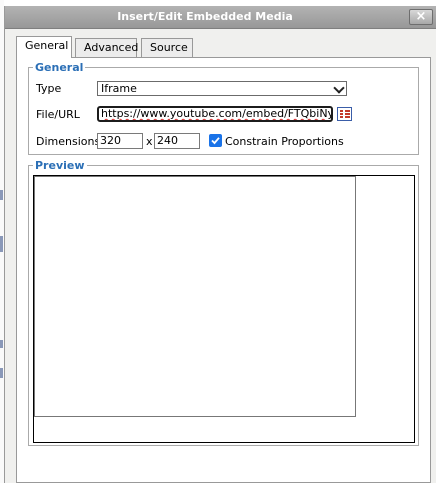 This screenshot has height=483, width=436. I want to click on close-icon: ×, so click(421, 16).